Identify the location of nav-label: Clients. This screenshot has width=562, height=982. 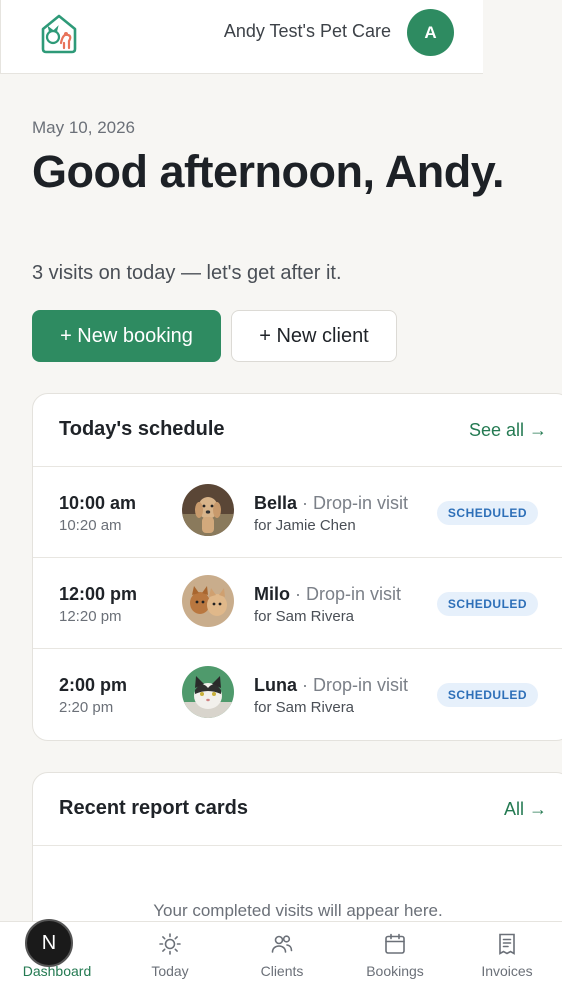
(282, 971).